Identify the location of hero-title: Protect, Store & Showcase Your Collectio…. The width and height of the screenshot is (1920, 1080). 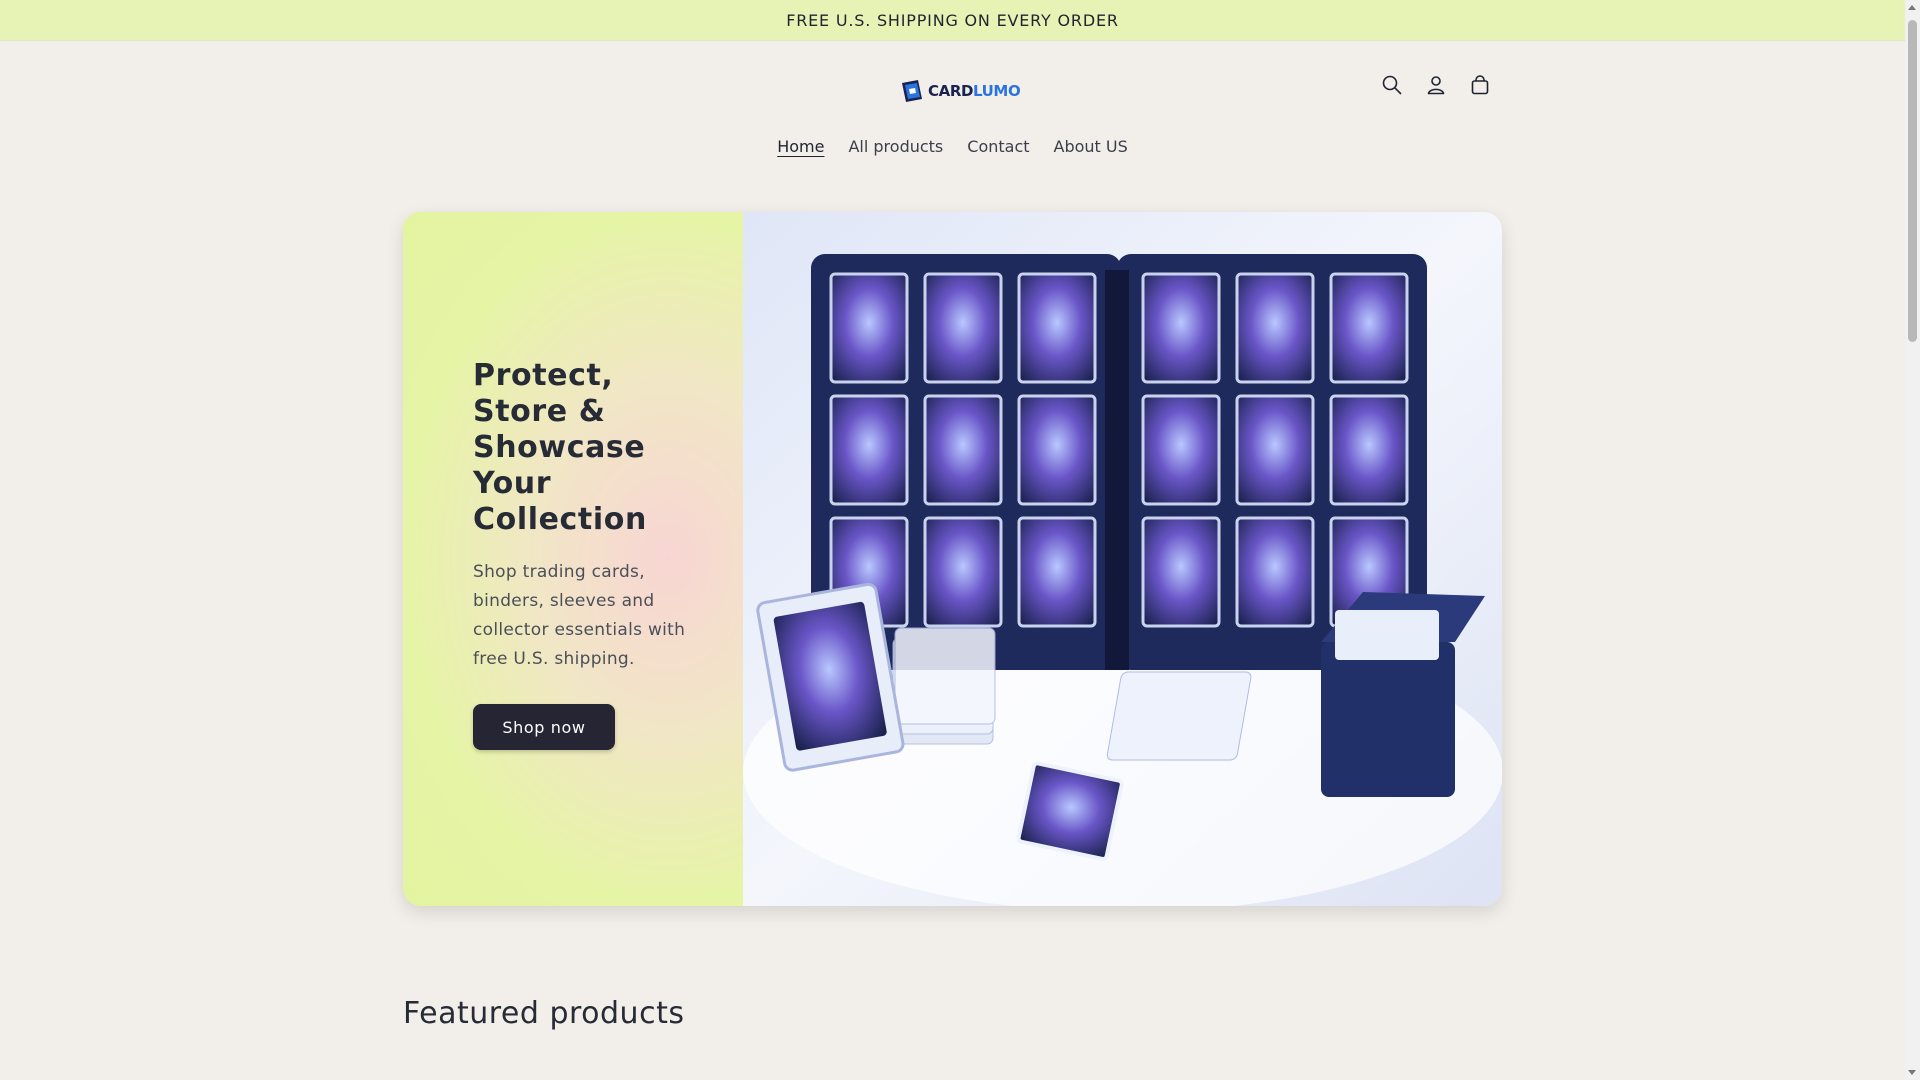
(560, 447).